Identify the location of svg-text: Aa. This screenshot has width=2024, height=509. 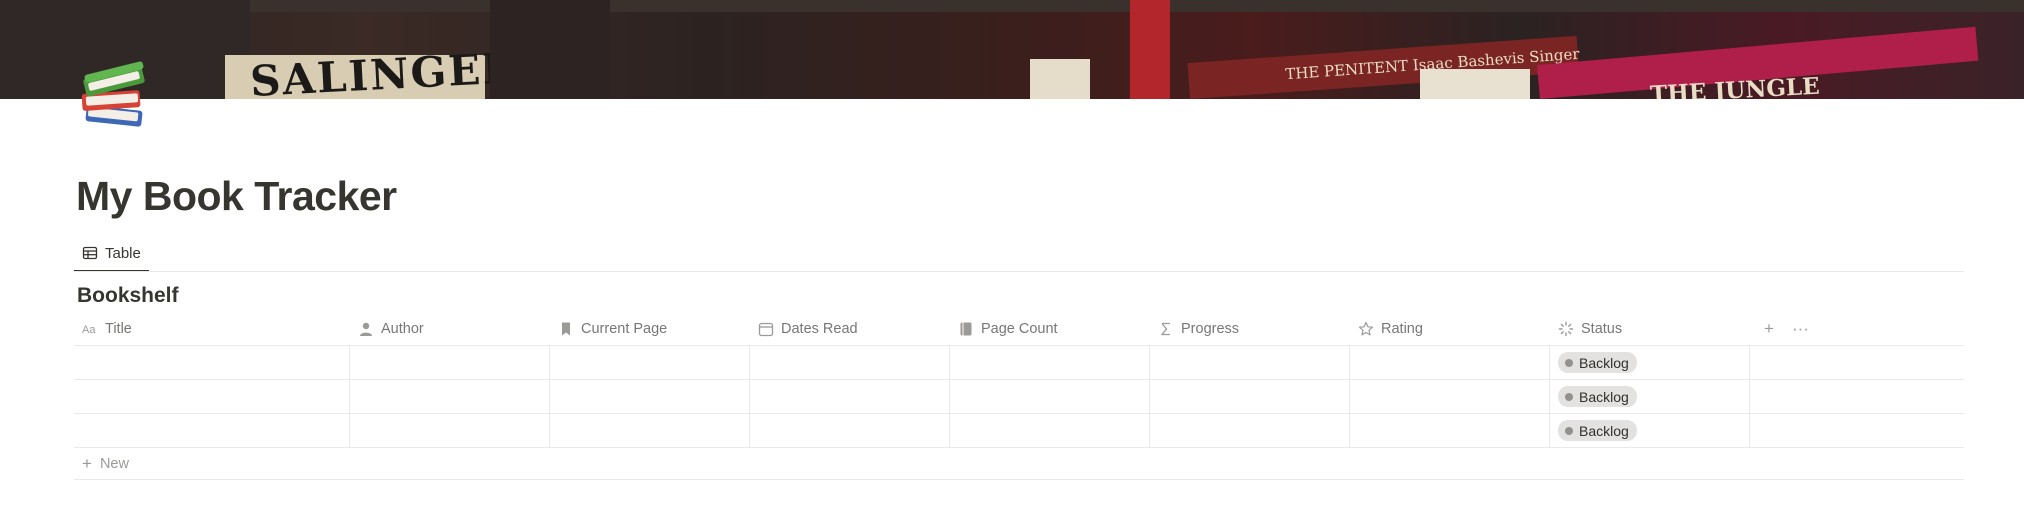
(89, 330).